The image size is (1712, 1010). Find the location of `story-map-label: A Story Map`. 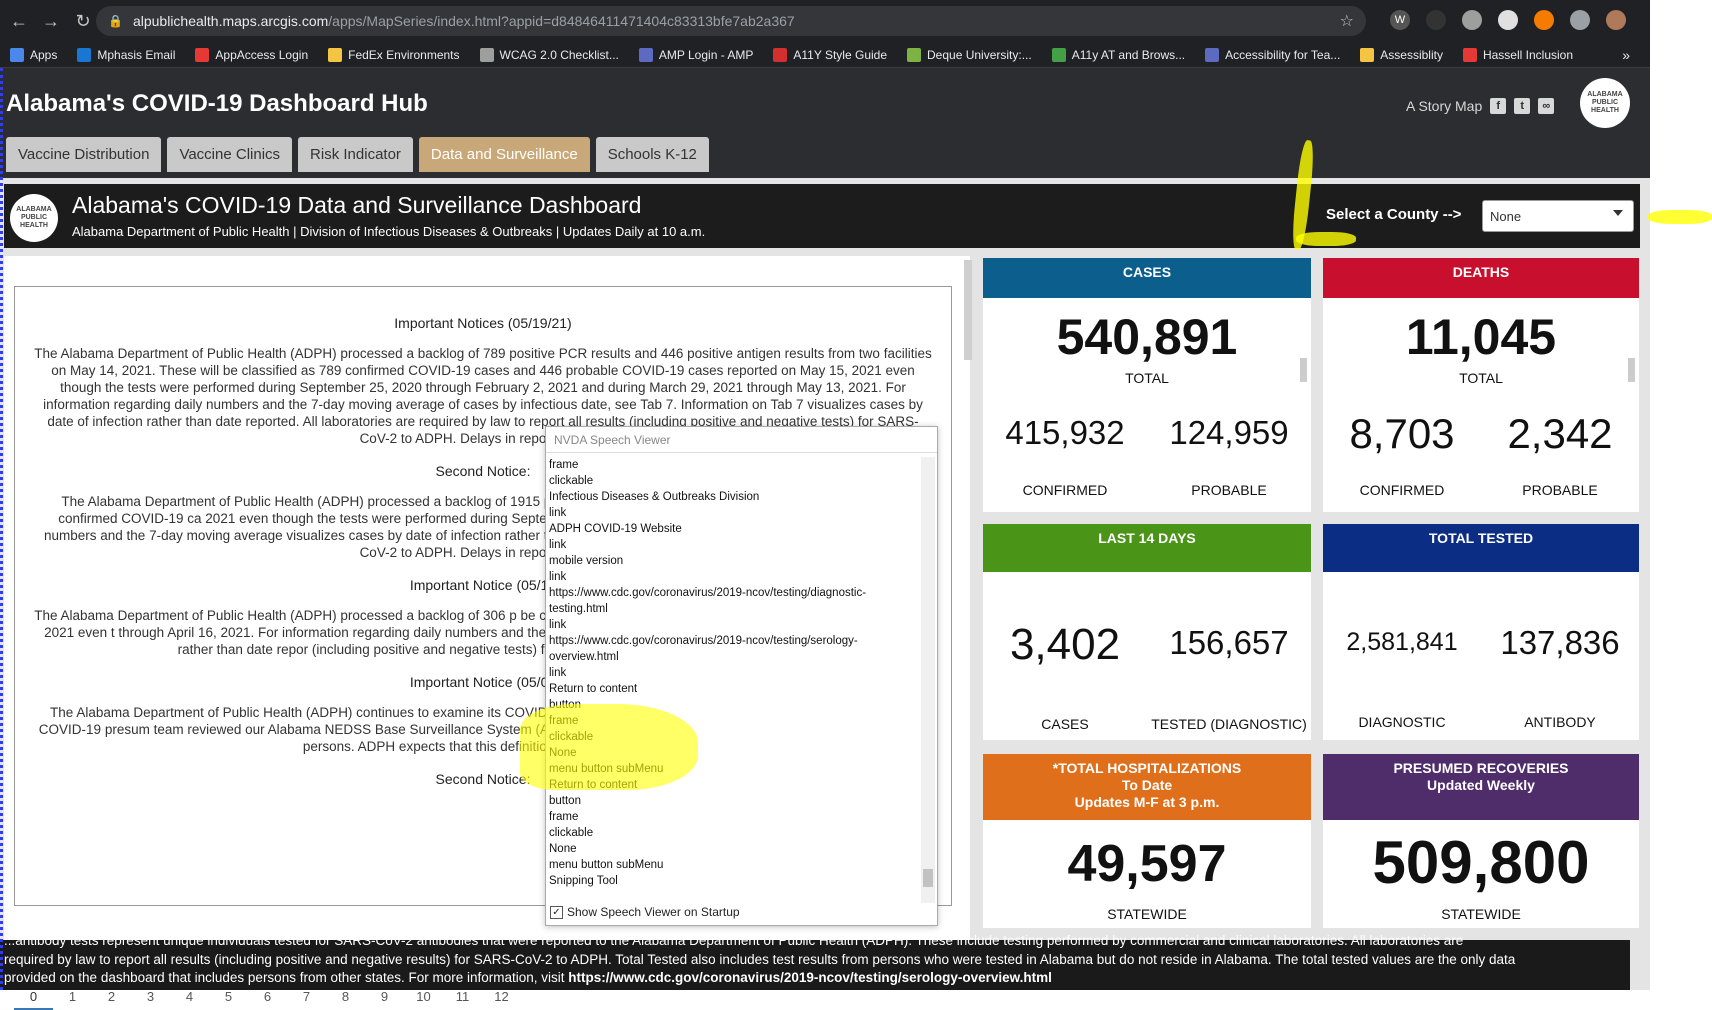

story-map-label: A Story Map is located at coordinates (1444, 106).